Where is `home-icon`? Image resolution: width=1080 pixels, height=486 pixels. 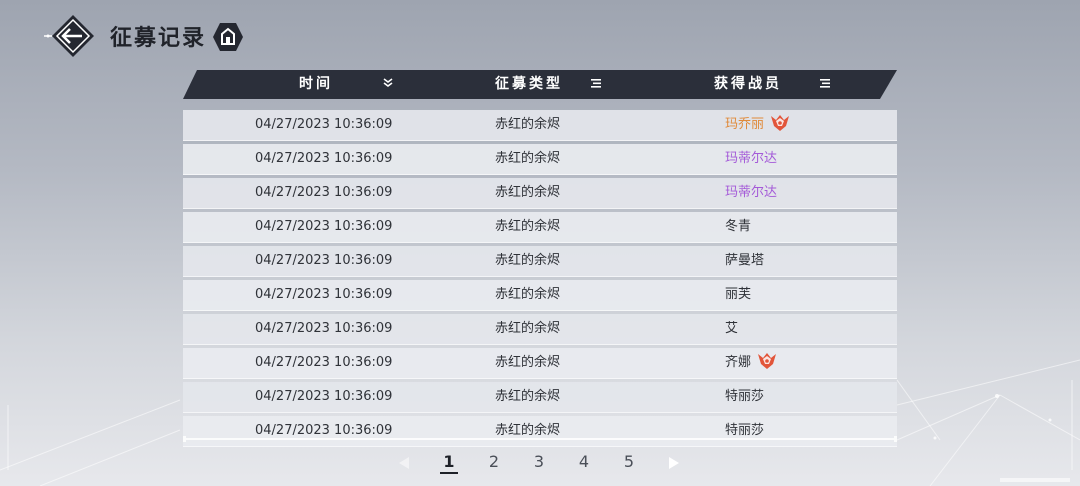 home-icon is located at coordinates (228, 37).